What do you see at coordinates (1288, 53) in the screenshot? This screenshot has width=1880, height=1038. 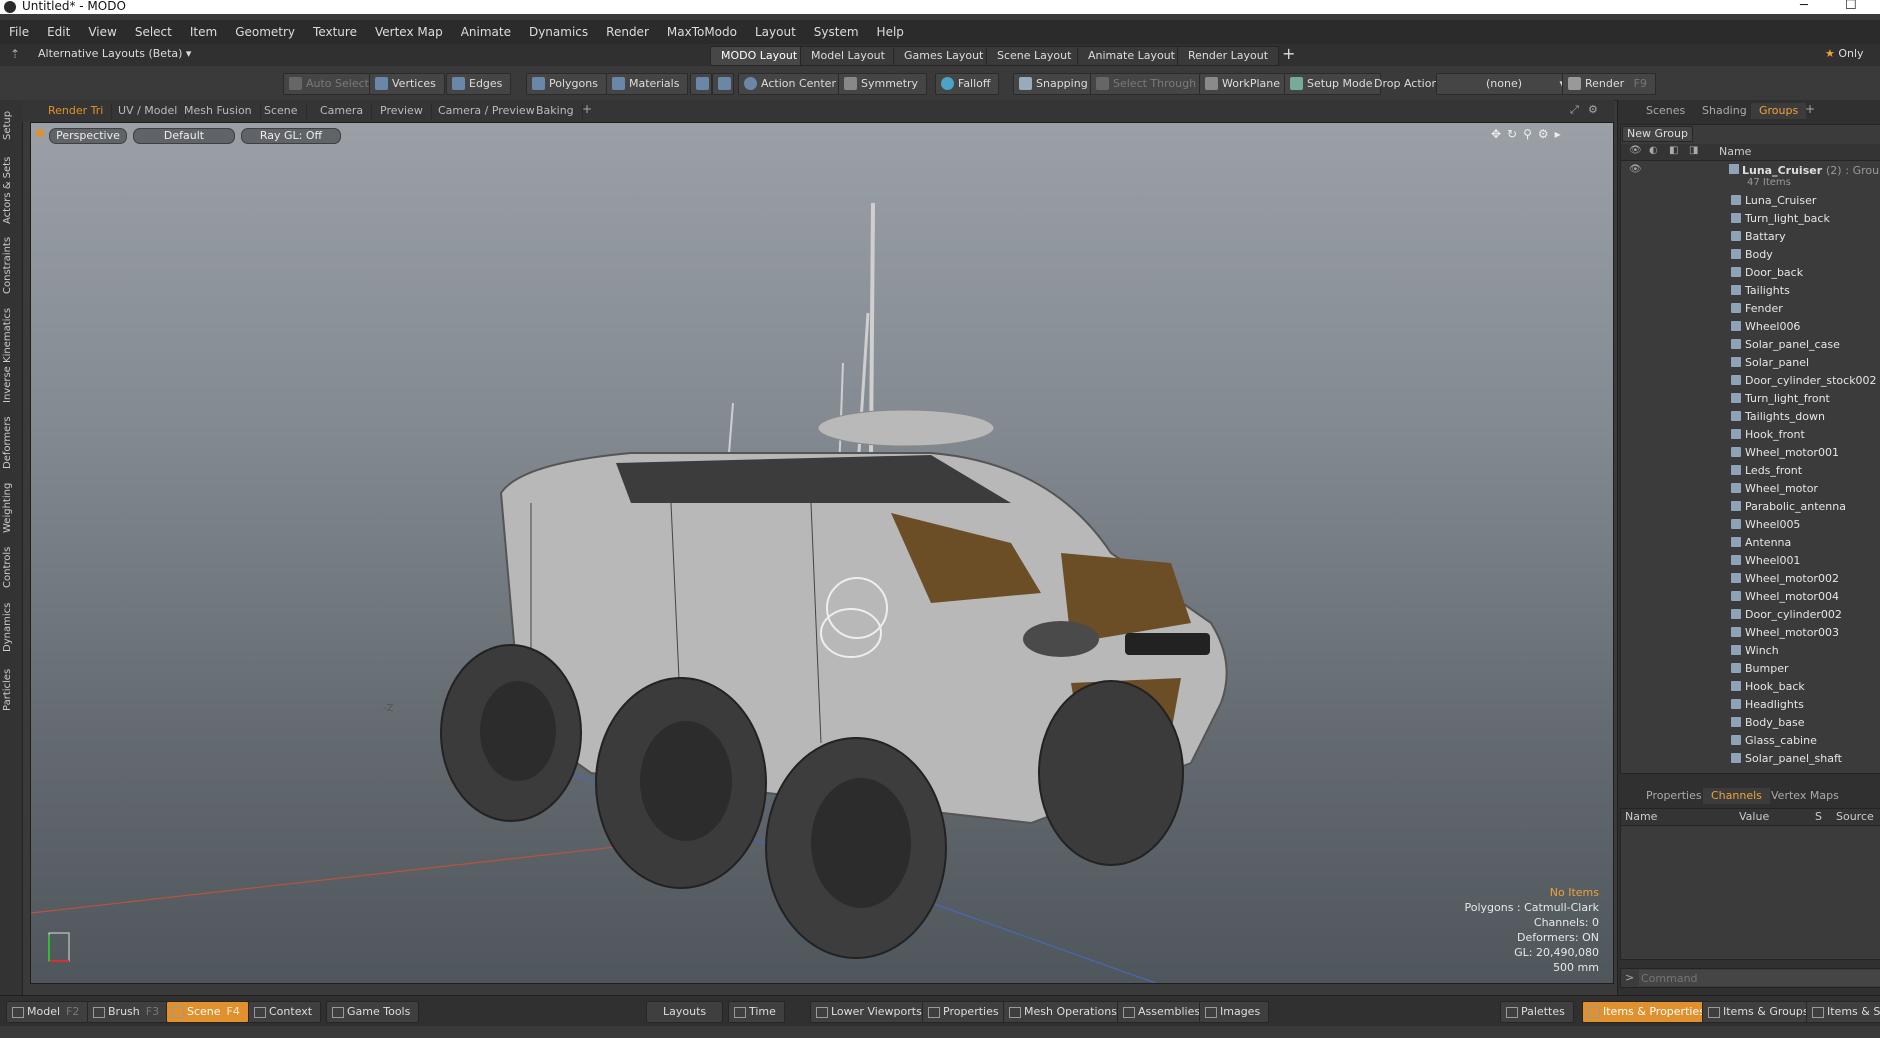 I see `add-layout-button: +` at bounding box center [1288, 53].